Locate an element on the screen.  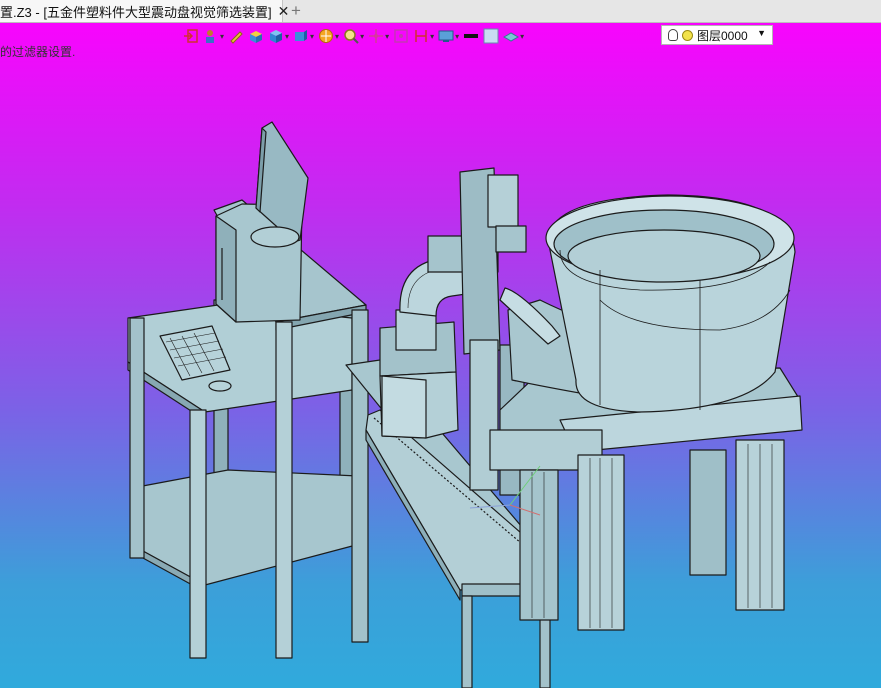
move-axis-icon is located at coordinates (376, 36).